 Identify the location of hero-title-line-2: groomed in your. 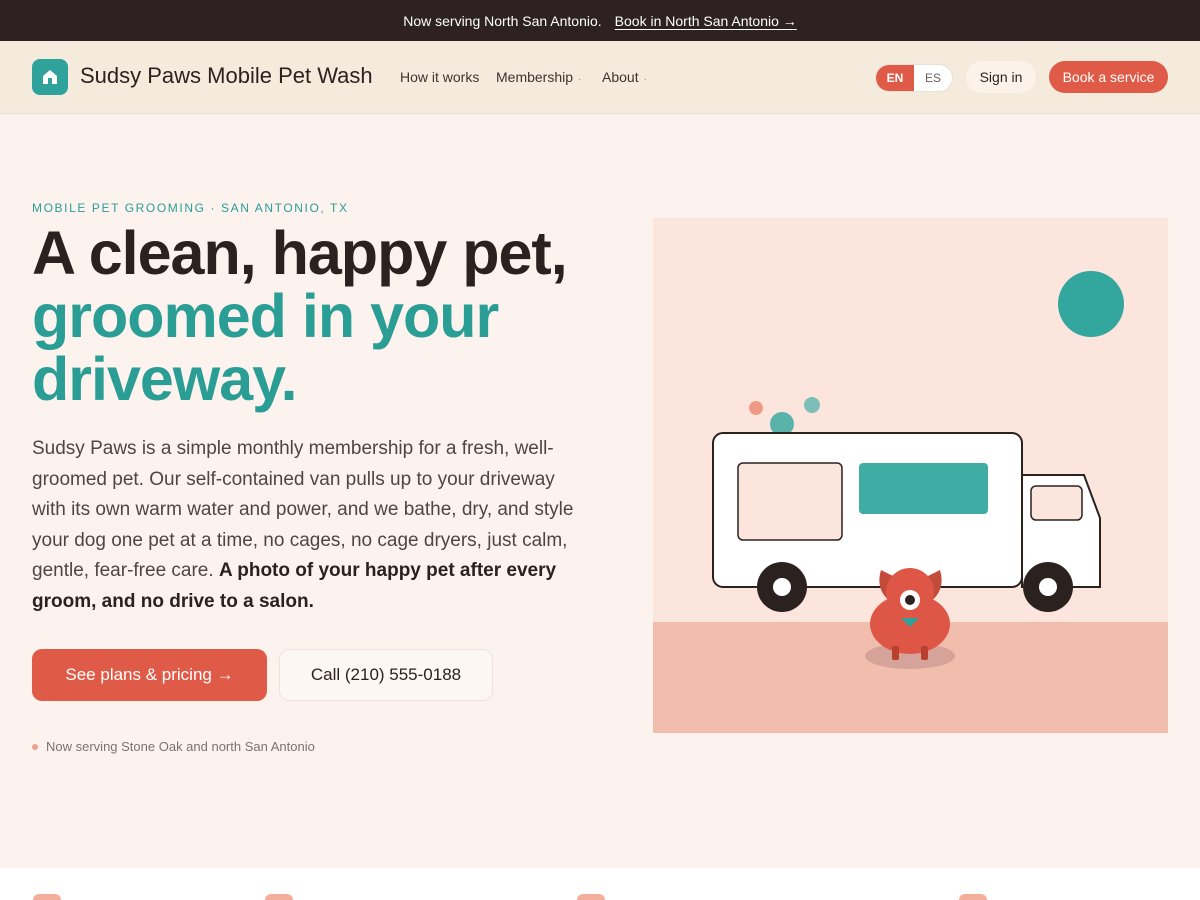
(265, 316).